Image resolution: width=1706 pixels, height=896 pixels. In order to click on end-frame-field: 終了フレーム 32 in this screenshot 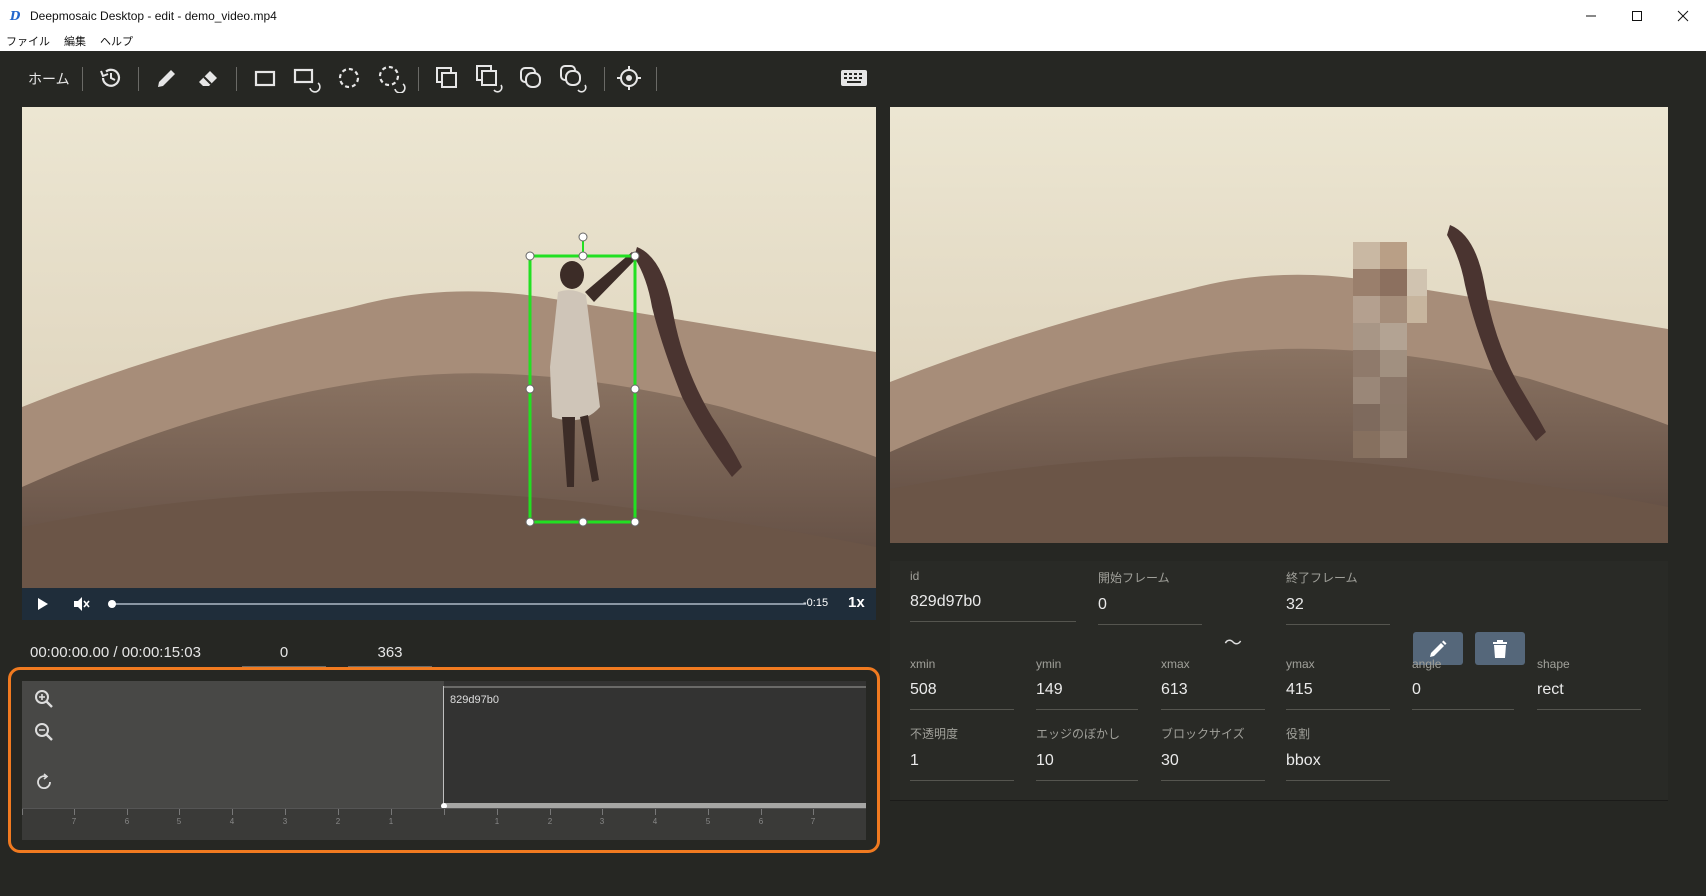, I will do `click(1338, 597)`.